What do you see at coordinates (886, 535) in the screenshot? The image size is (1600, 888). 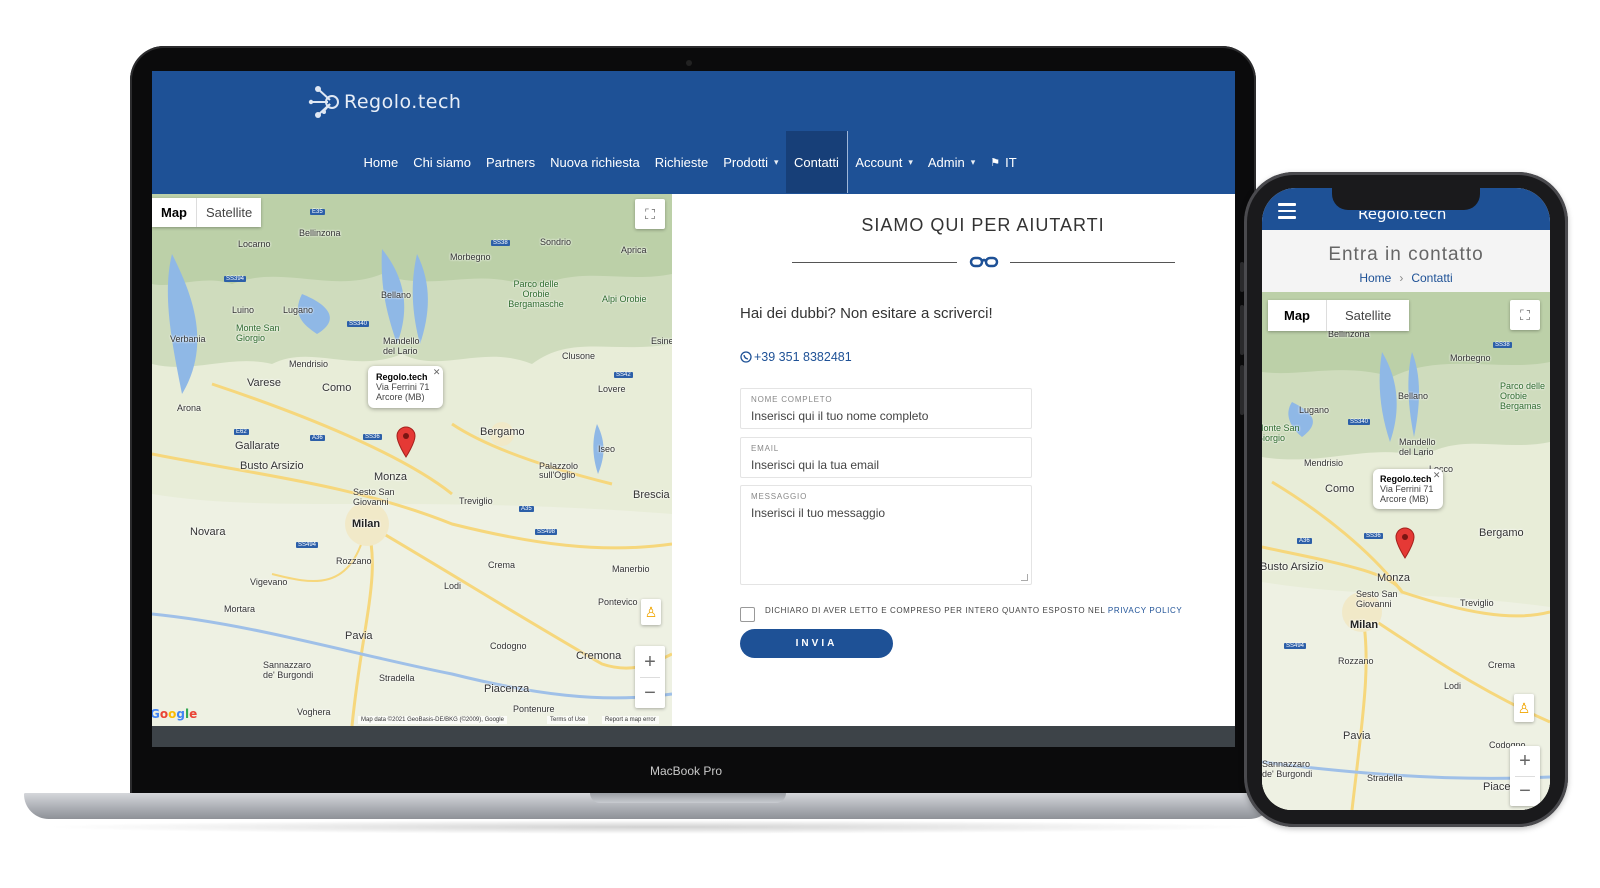 I see `message-field: MESSAGGIO Inserisci il tuo messaggio` at bounding box center [886, 535].